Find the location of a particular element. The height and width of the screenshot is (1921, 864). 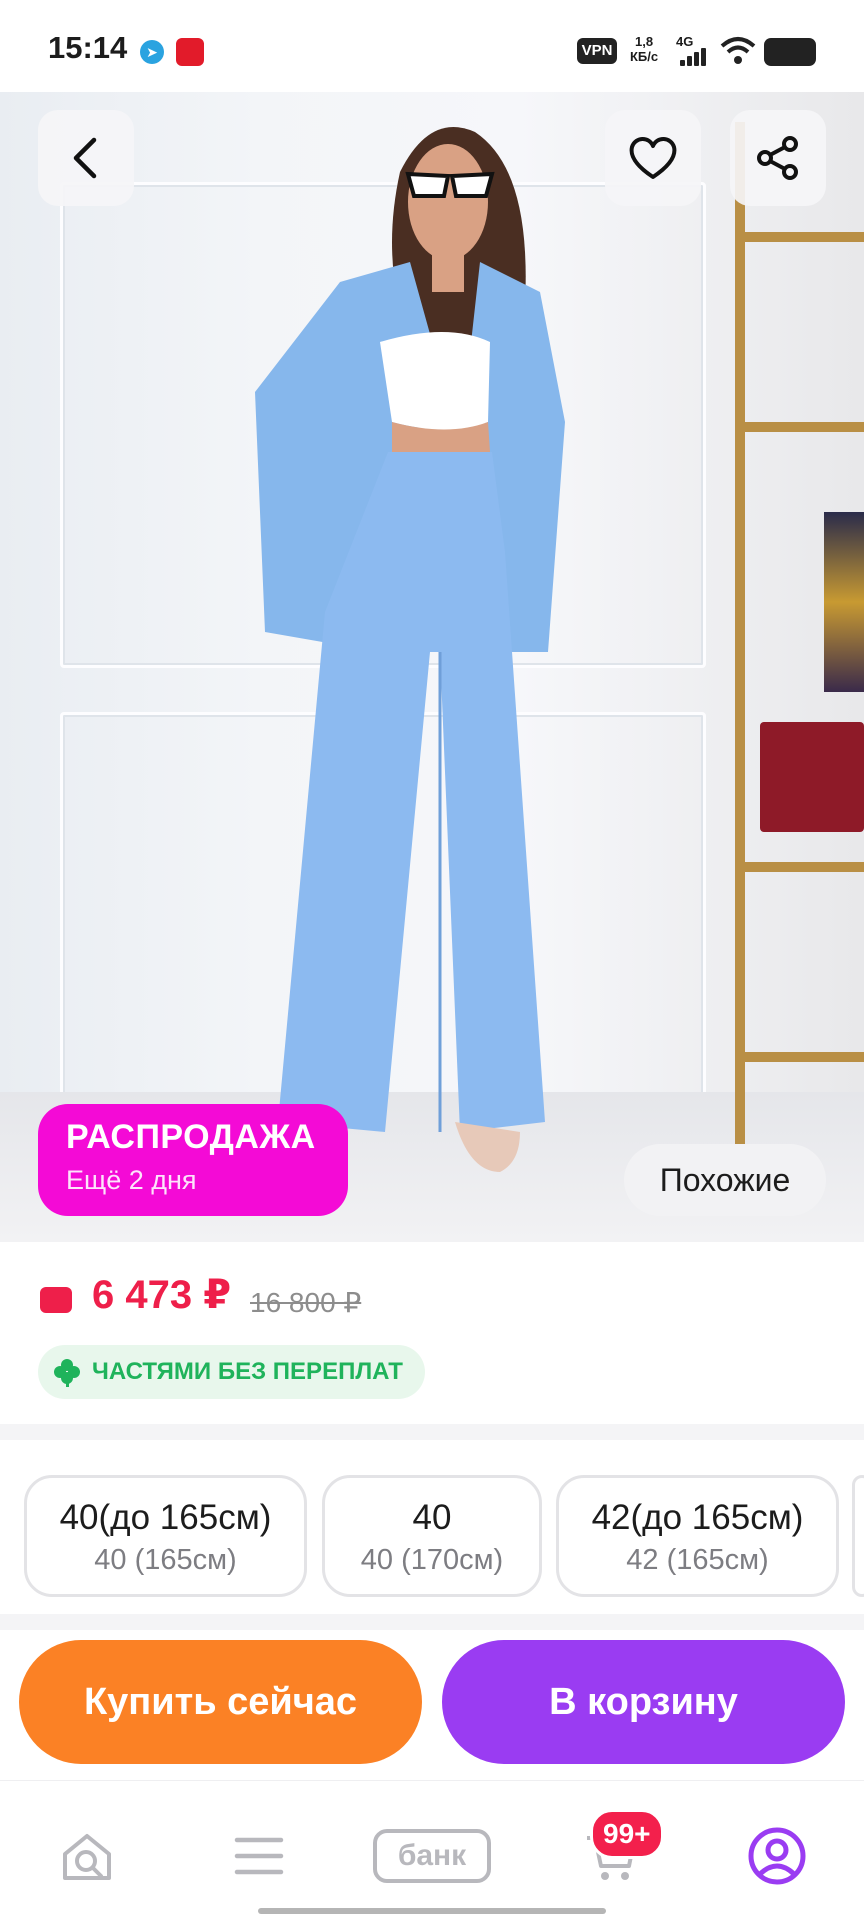

network-type: 4G is located at coordinates (685, 41).